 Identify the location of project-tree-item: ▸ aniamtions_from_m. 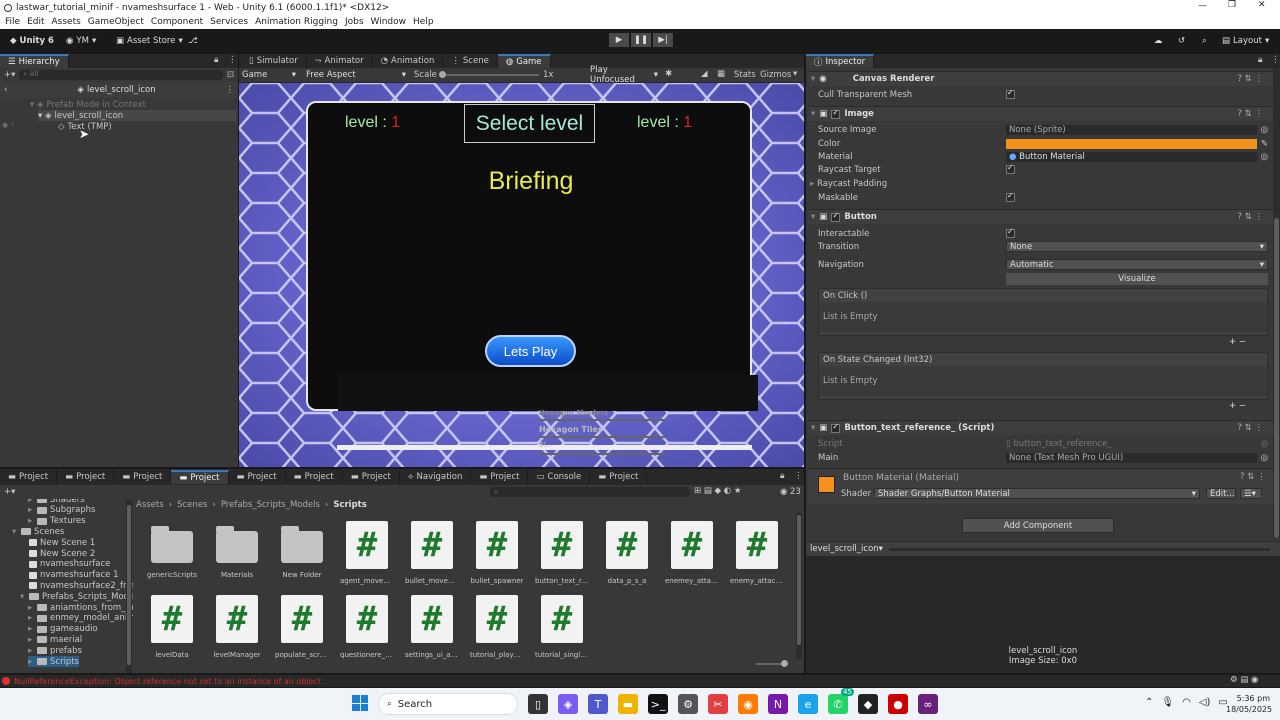
(80, 607).